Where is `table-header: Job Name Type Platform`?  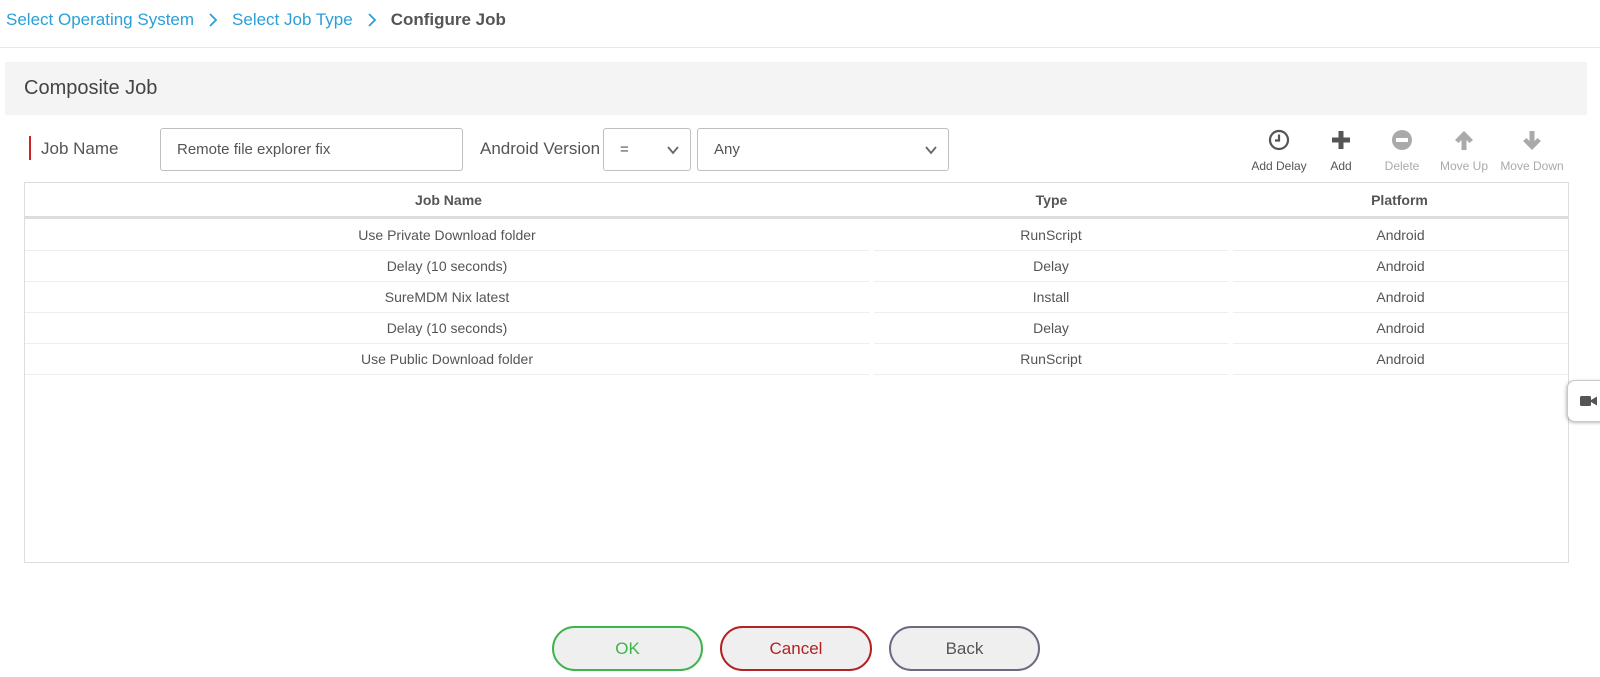 table-header: Job Name Type Platform is located at coordinates (796, 201).